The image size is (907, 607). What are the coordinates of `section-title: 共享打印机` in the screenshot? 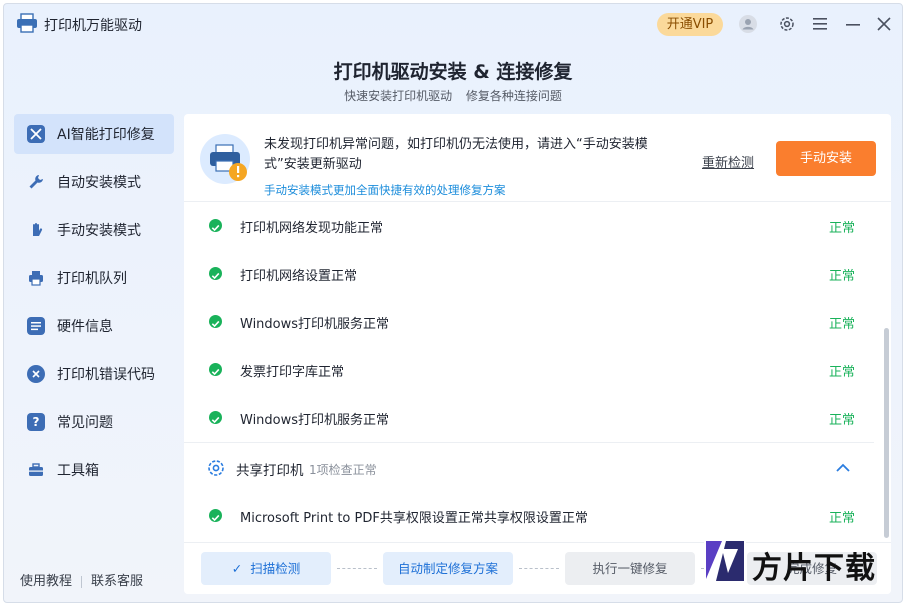 It's located at (270, 471).